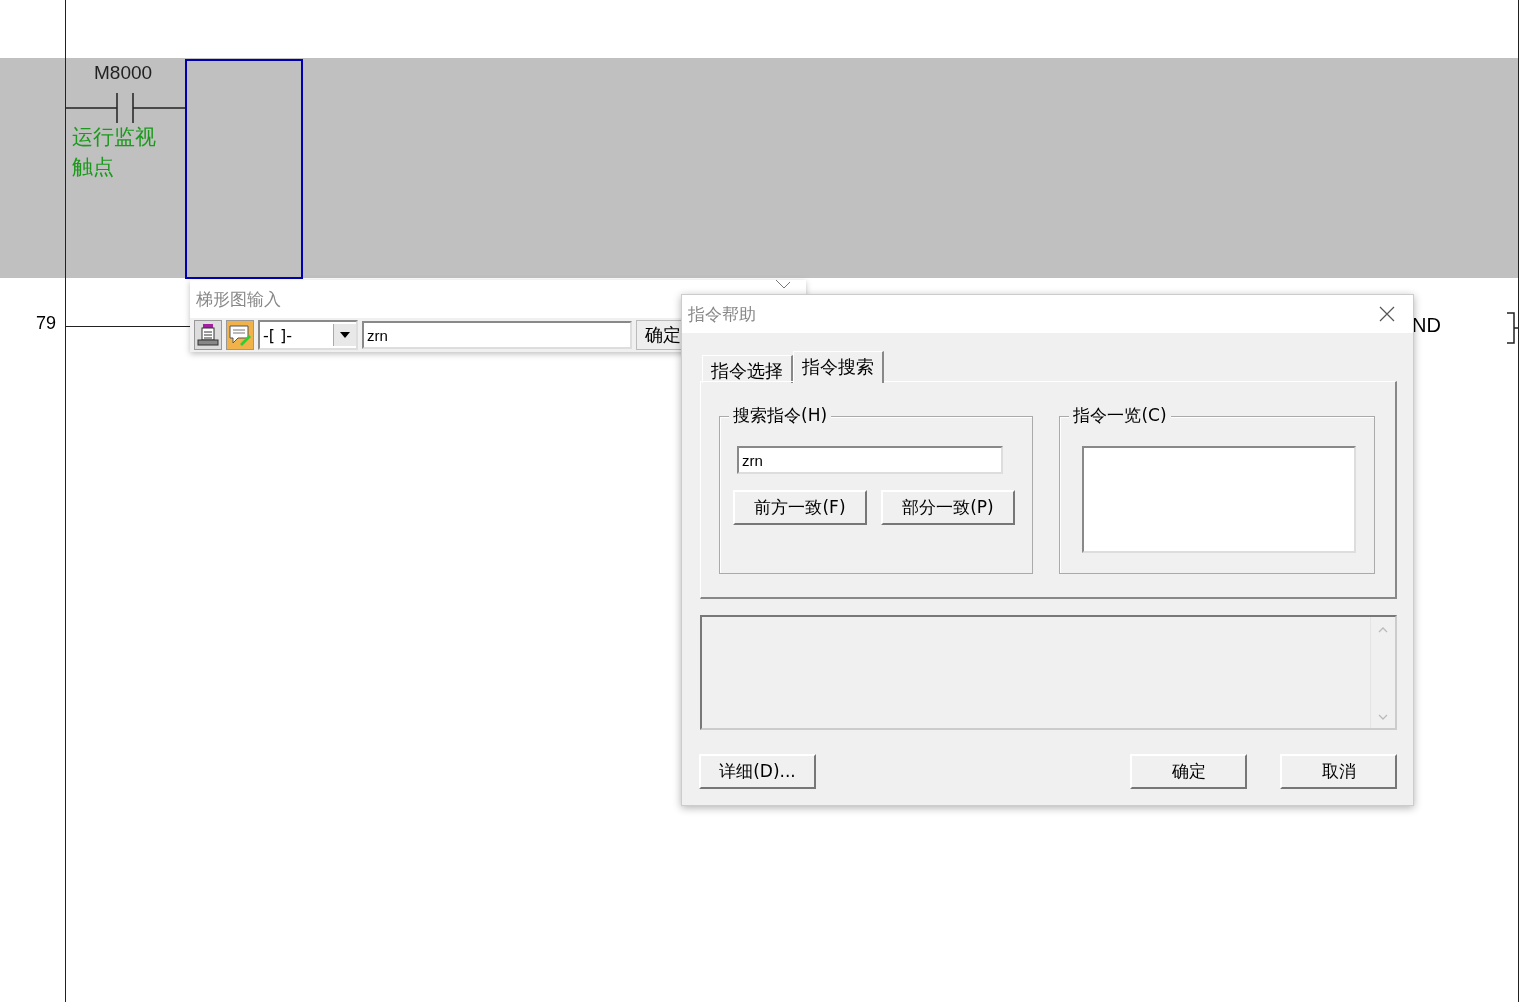 The width and height of the screenshot is (1523, 1002). I want to click on device-comment: 运行监视触点, so click(114, 152).